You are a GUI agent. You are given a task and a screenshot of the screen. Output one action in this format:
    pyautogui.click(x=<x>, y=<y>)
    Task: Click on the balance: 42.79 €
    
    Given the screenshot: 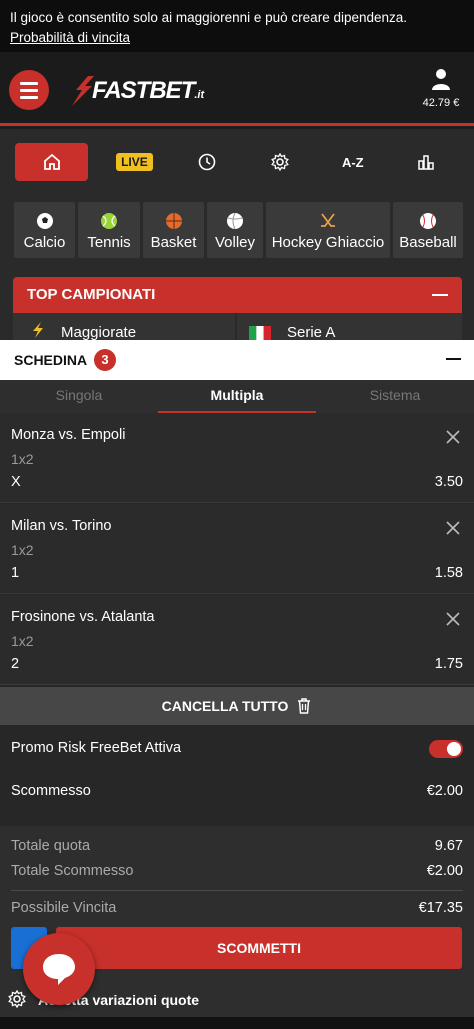 What is the action you would take?
    pyautogui.click(x=441, y=103)
    